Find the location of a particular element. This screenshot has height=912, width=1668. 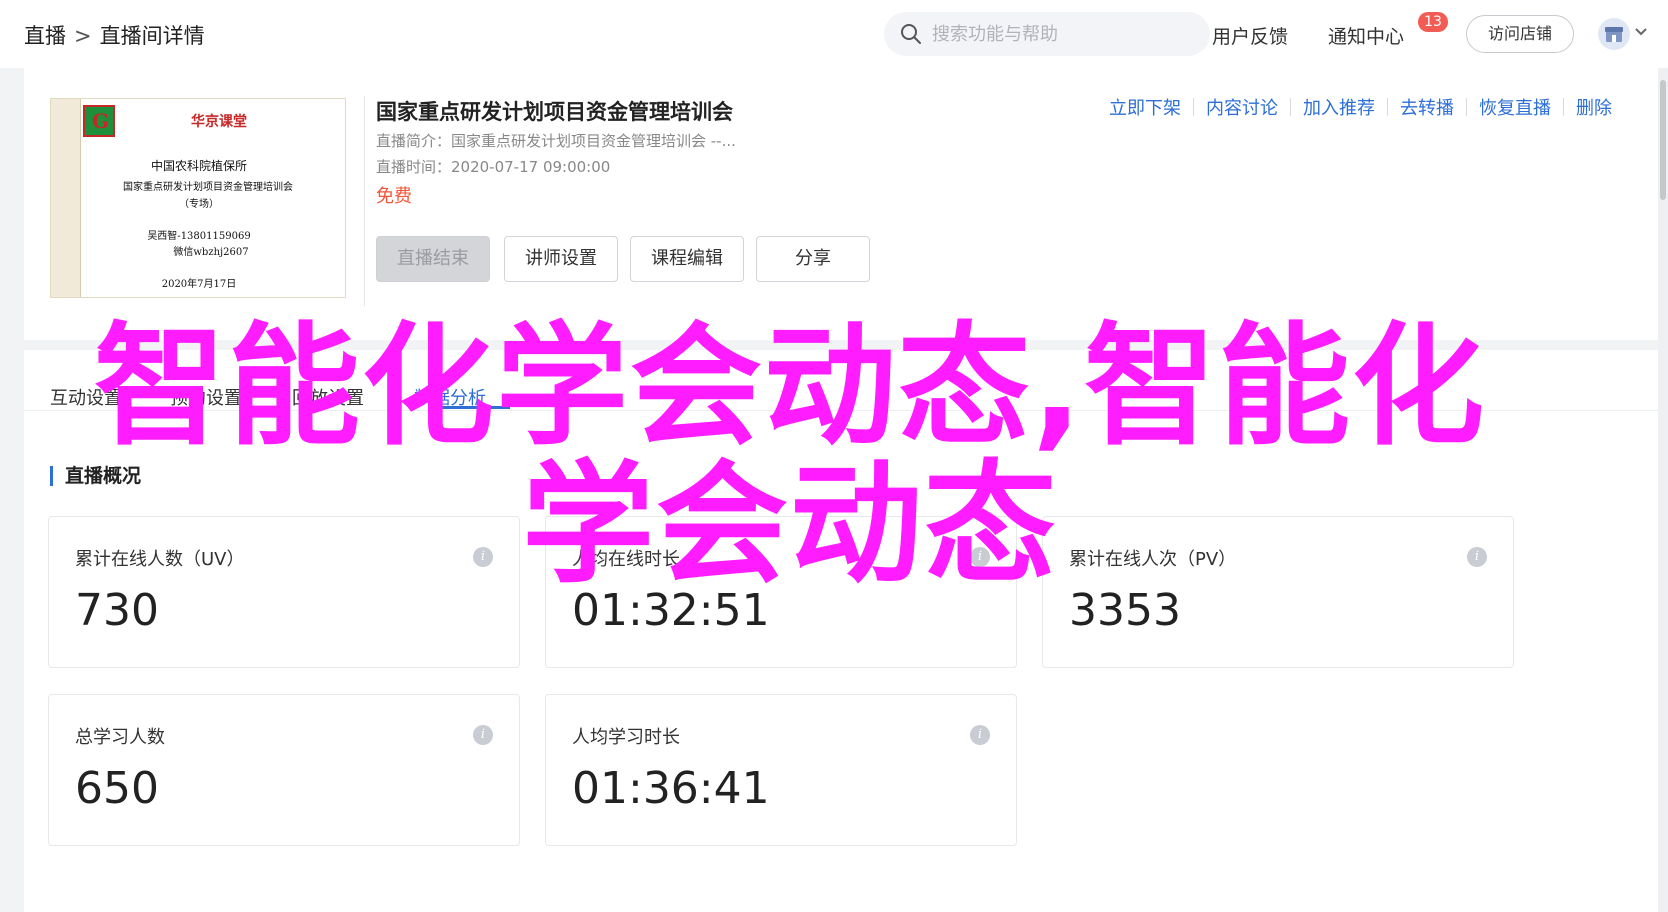

stat-label: 人均在线时长 is located at coordinates (626, 559).